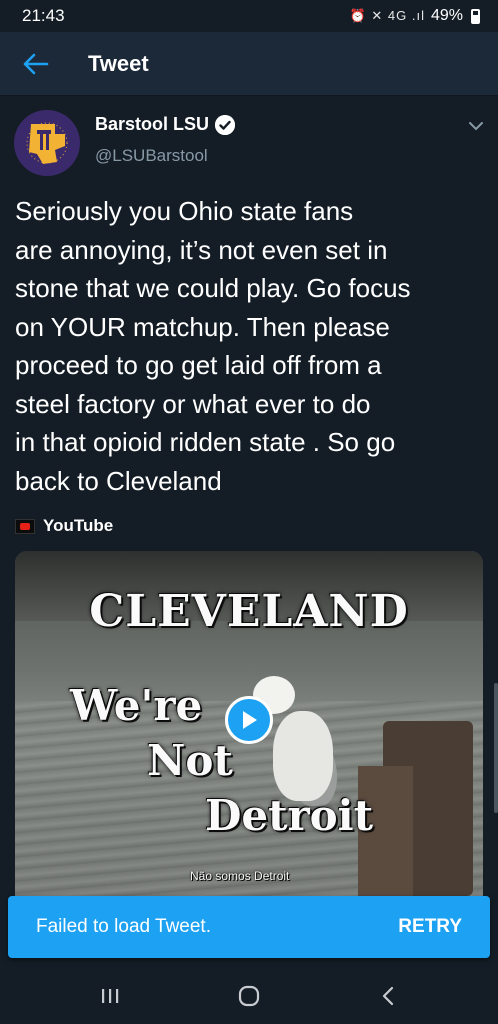 The height and width of the screenshot is (1024, 498). Describe the element at coordinates (249, 611) in the screenshot. I see `video-title-text: CLEVELAND` at that location.